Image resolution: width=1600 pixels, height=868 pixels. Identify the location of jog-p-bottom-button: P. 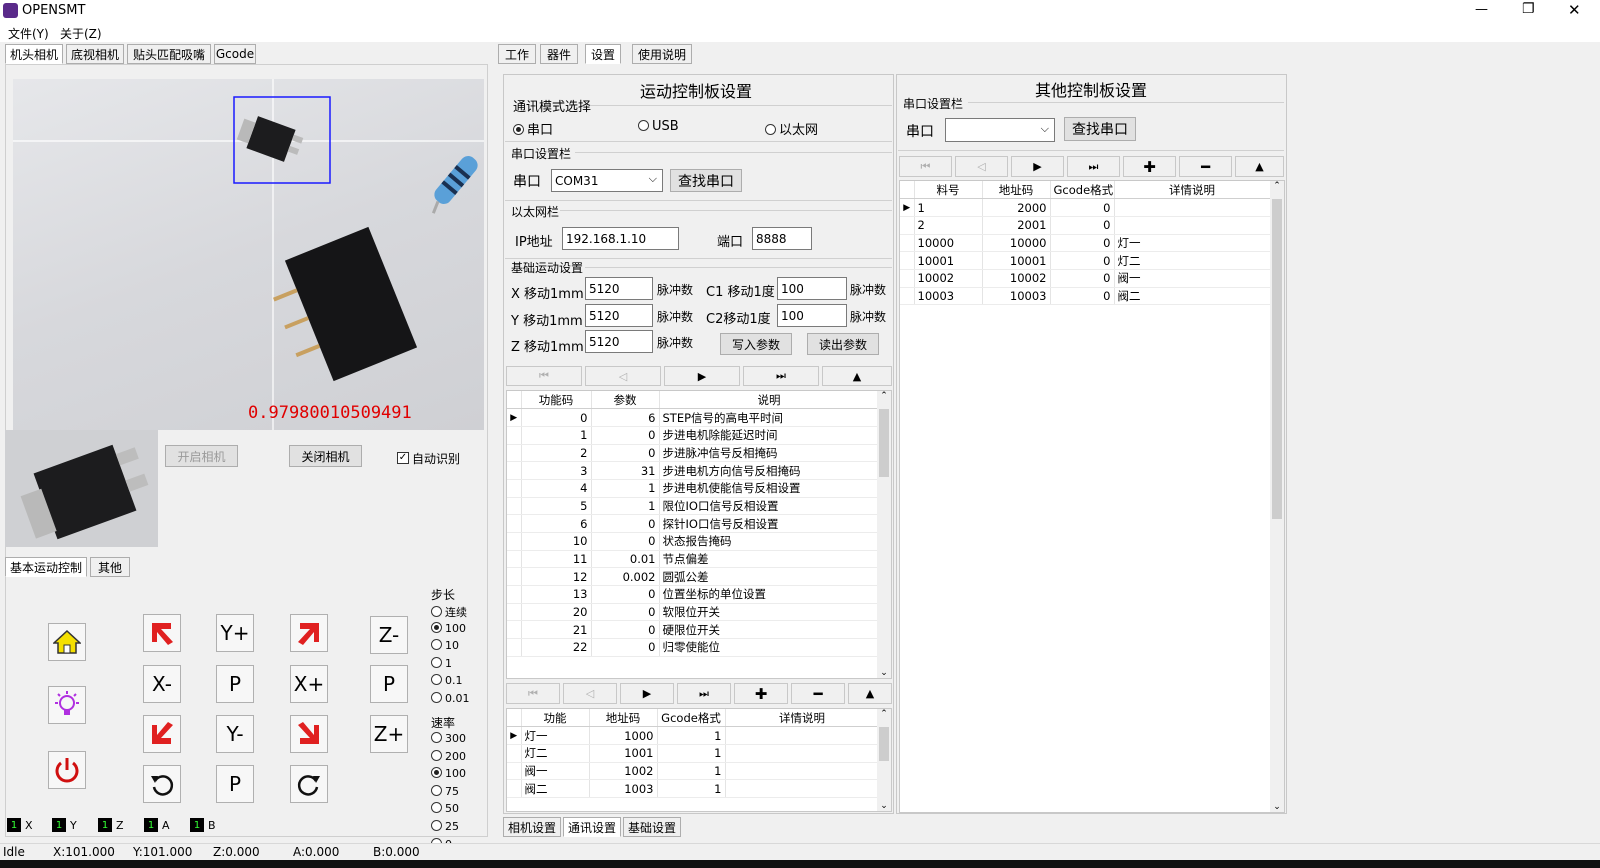
(235, 784).